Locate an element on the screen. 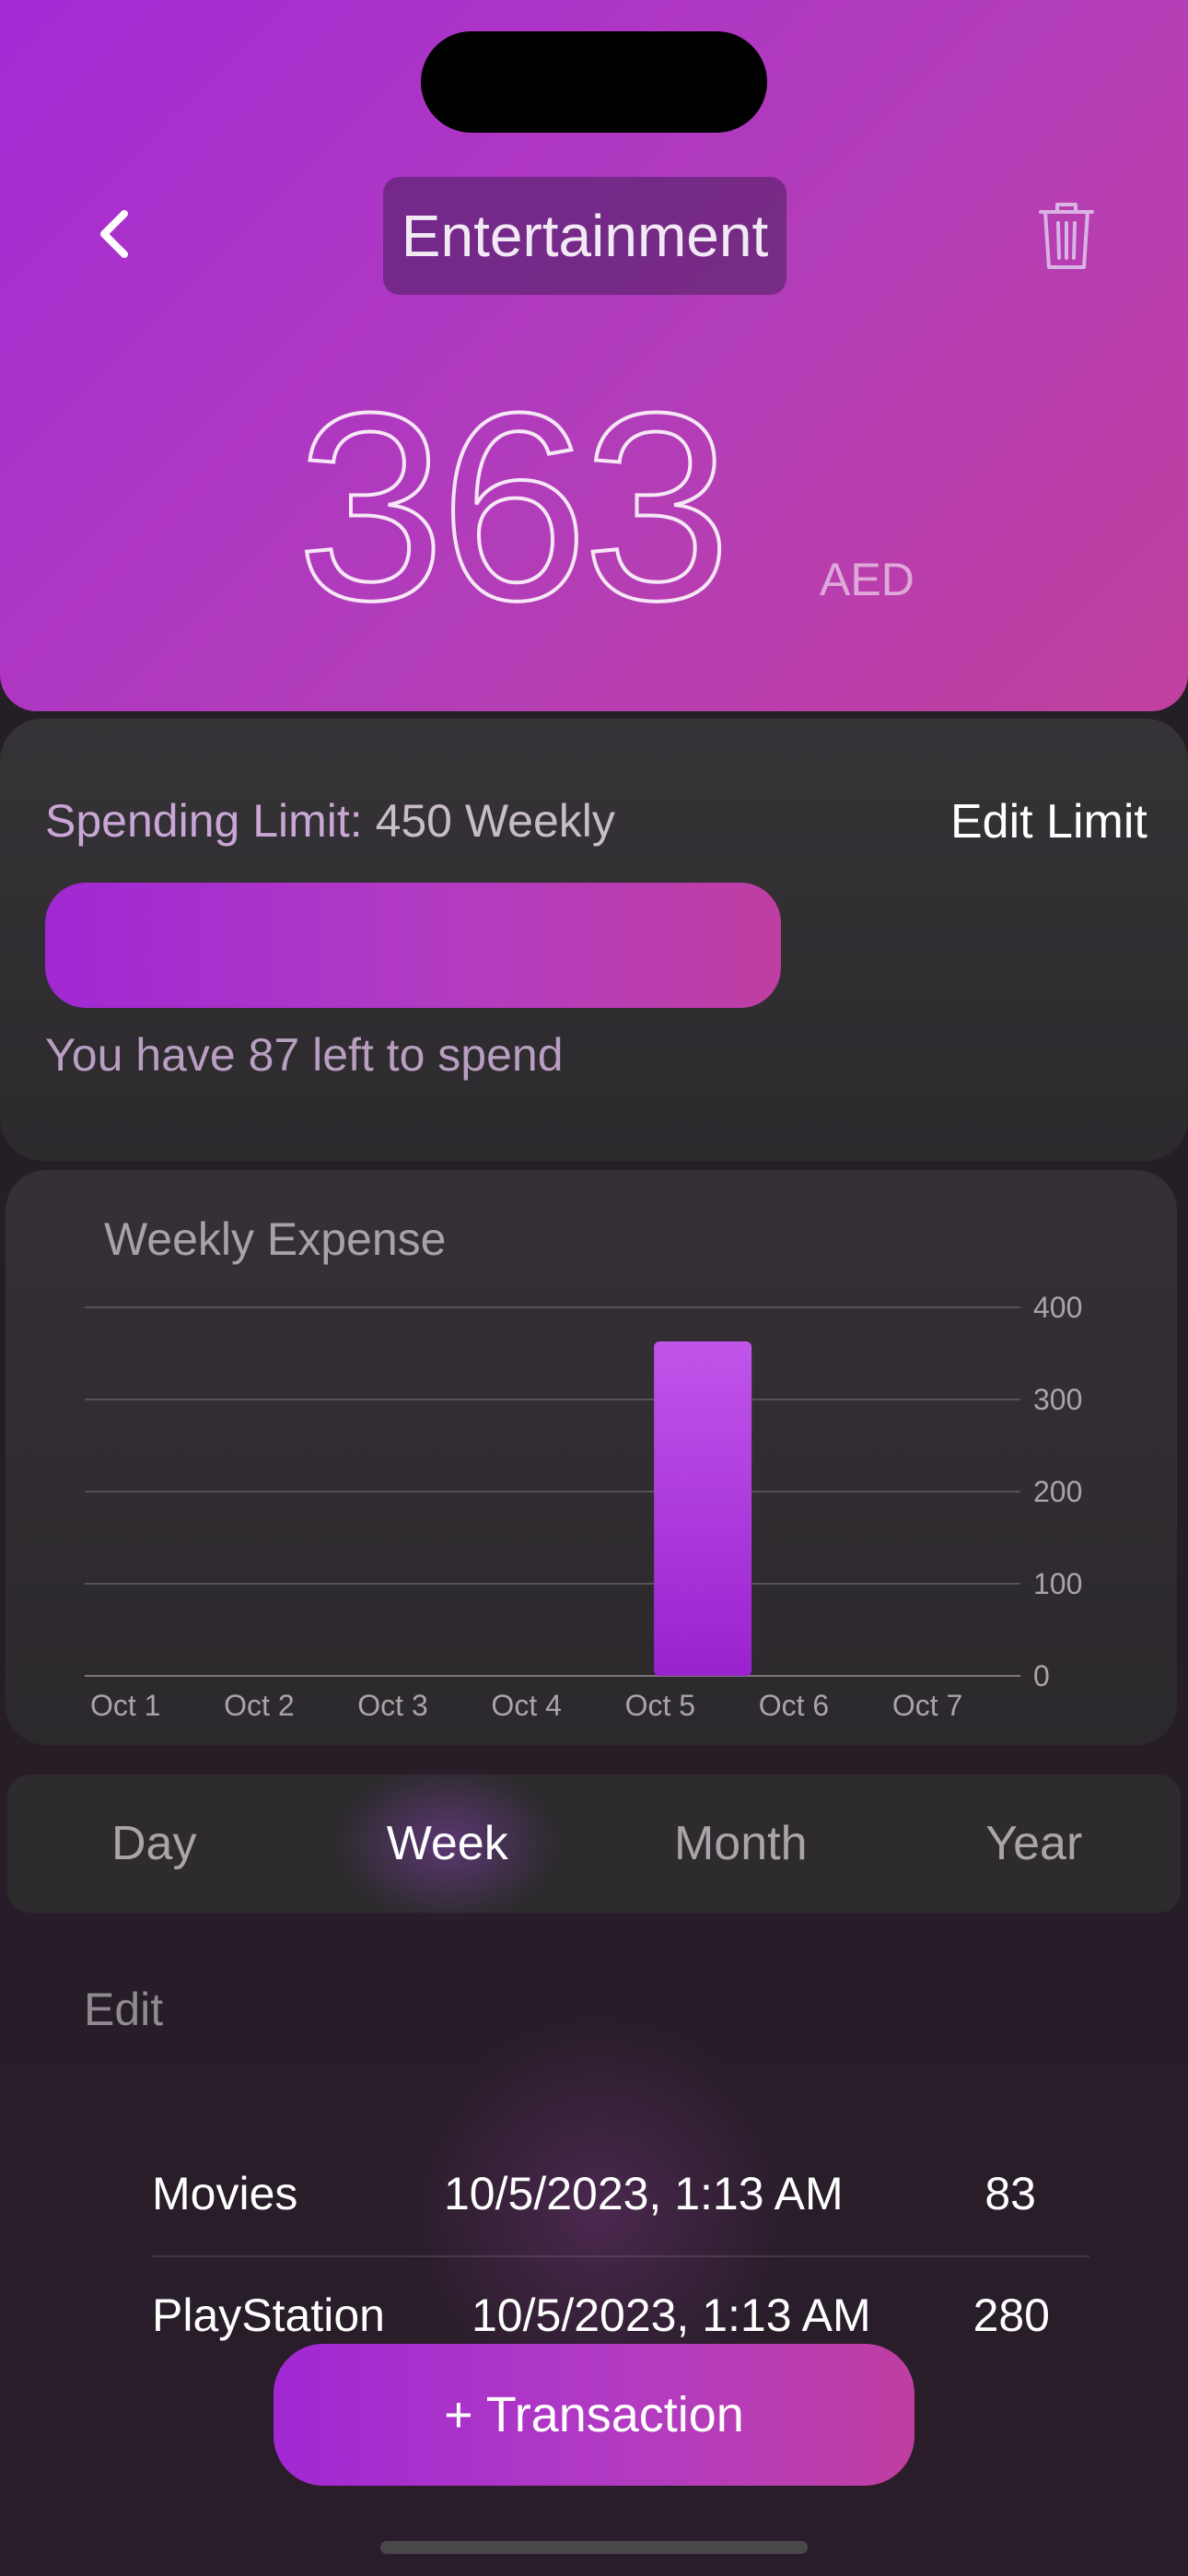 This screenshot has height=2576, width=1188. tab-week: Week is located at coordinates (448, 1843).